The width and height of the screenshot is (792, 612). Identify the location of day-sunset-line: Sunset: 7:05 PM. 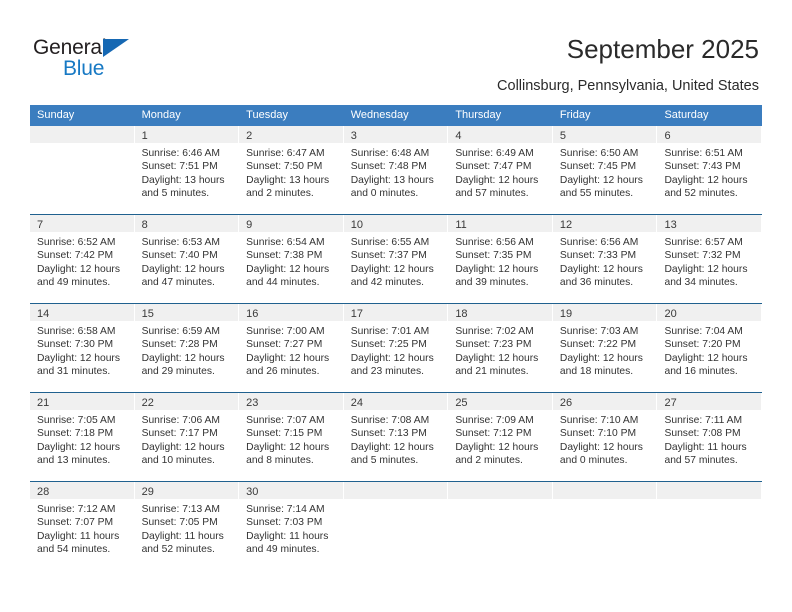
(179, 523).